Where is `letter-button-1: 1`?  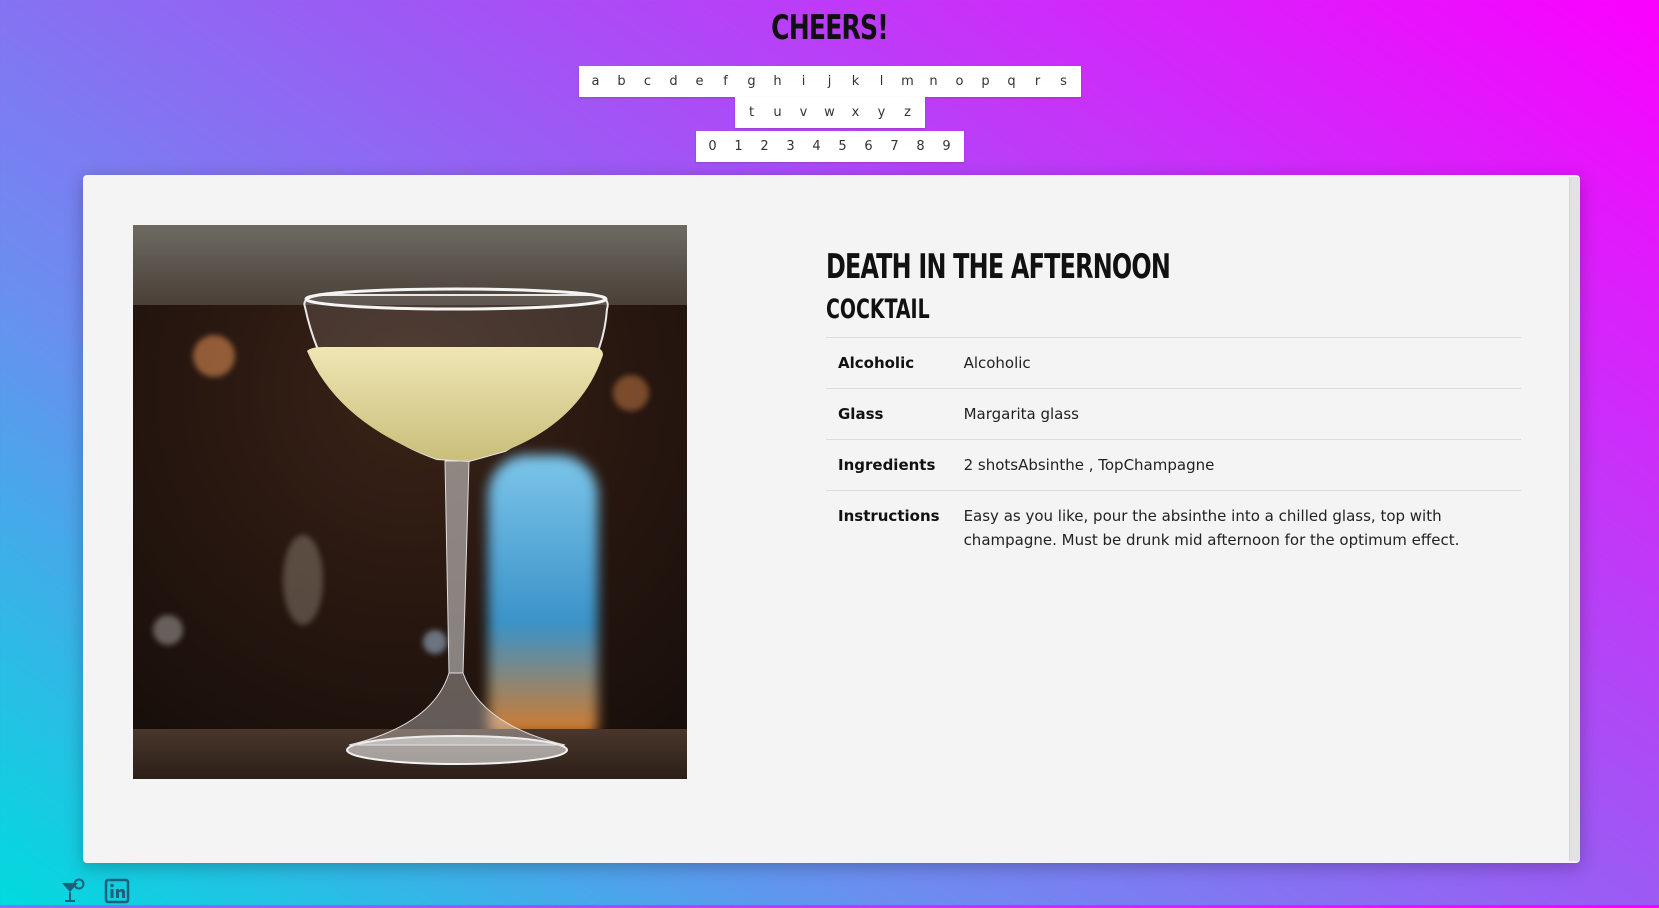 letter-button-1: 1 is located at coordinates (738, 146).